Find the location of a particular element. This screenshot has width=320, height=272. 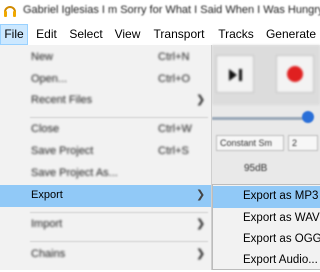

menu-view: View is located at coordinates (127, 34).